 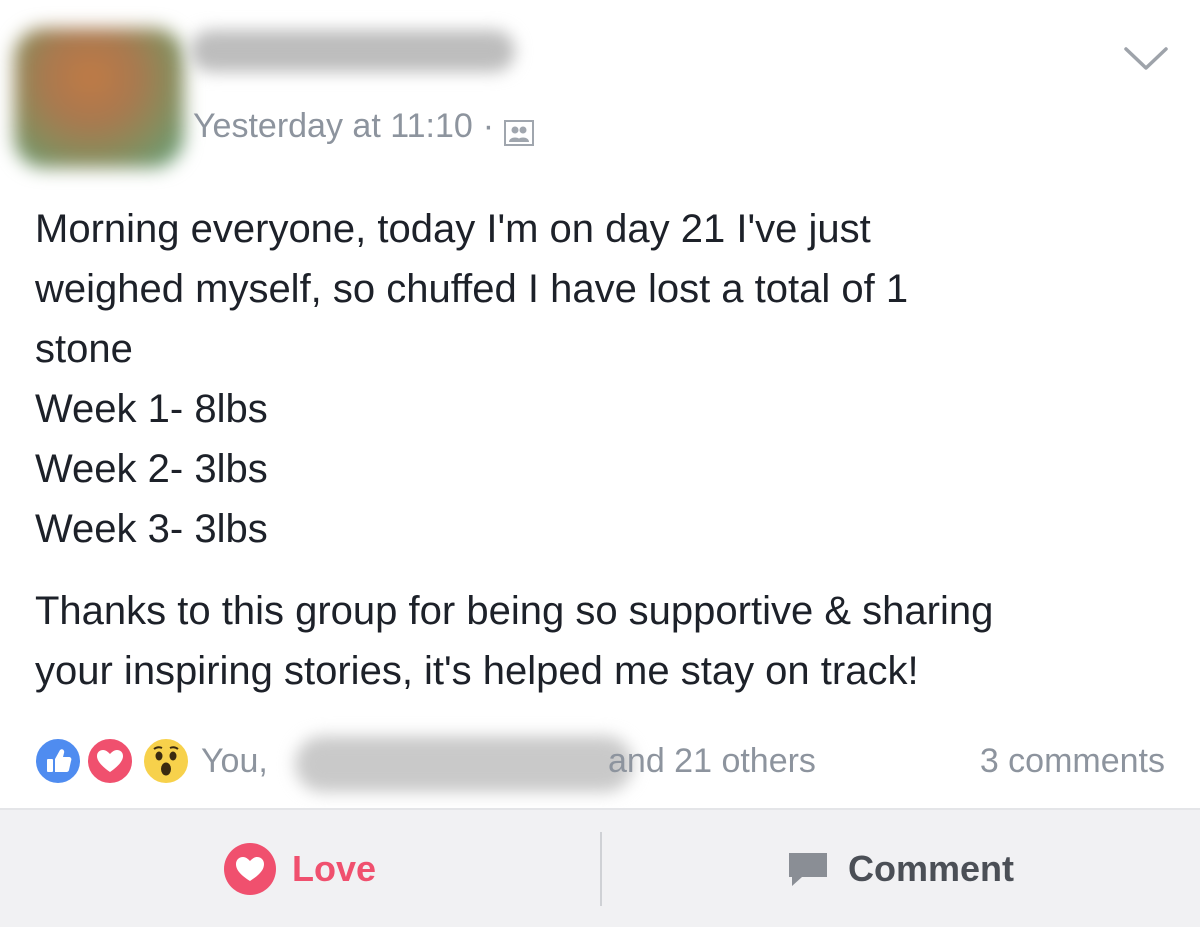 What do you see at coordinates (808, 869) in the screenshot?
I see `comment-icon` at bounding box center [808, 869].